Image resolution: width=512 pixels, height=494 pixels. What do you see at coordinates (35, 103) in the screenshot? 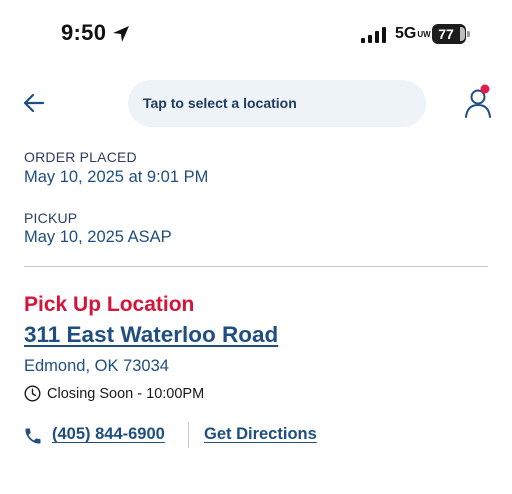
I see `back-arrow-icon` at bounding box center [35, 103].